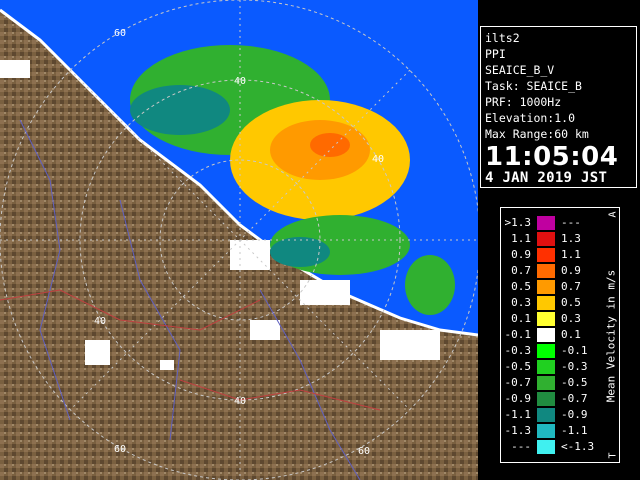  I want to click on legend-high-value: -0.5, so click(574, 382).